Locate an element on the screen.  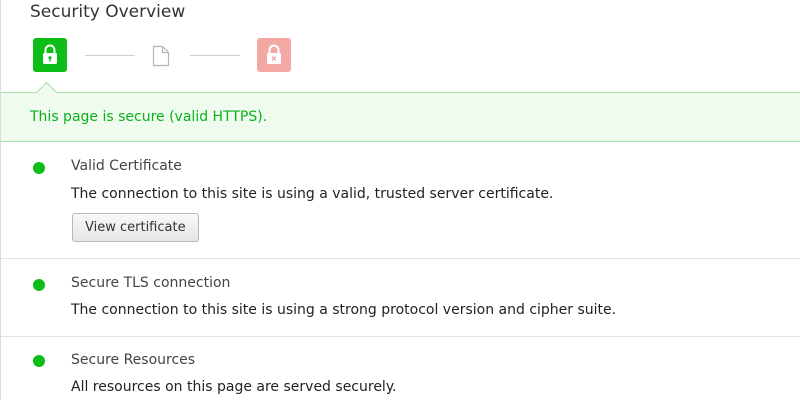
security-summary-text: This page is secure (valid HTTPS). is located at coordinates (149, 117).